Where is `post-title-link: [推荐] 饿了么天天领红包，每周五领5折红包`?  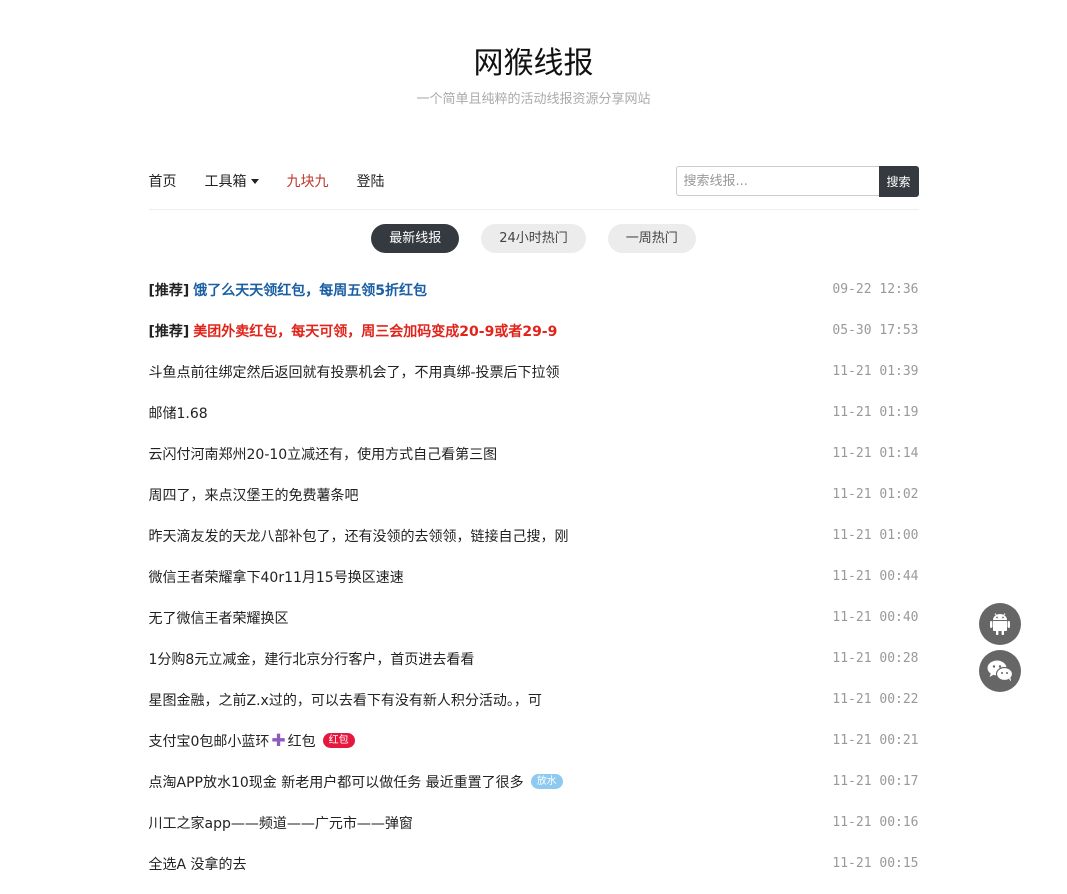 post-title-link: [推荐] 饿了么天天领红包，每周五领5折红包 is located at coordinates (288, 290).